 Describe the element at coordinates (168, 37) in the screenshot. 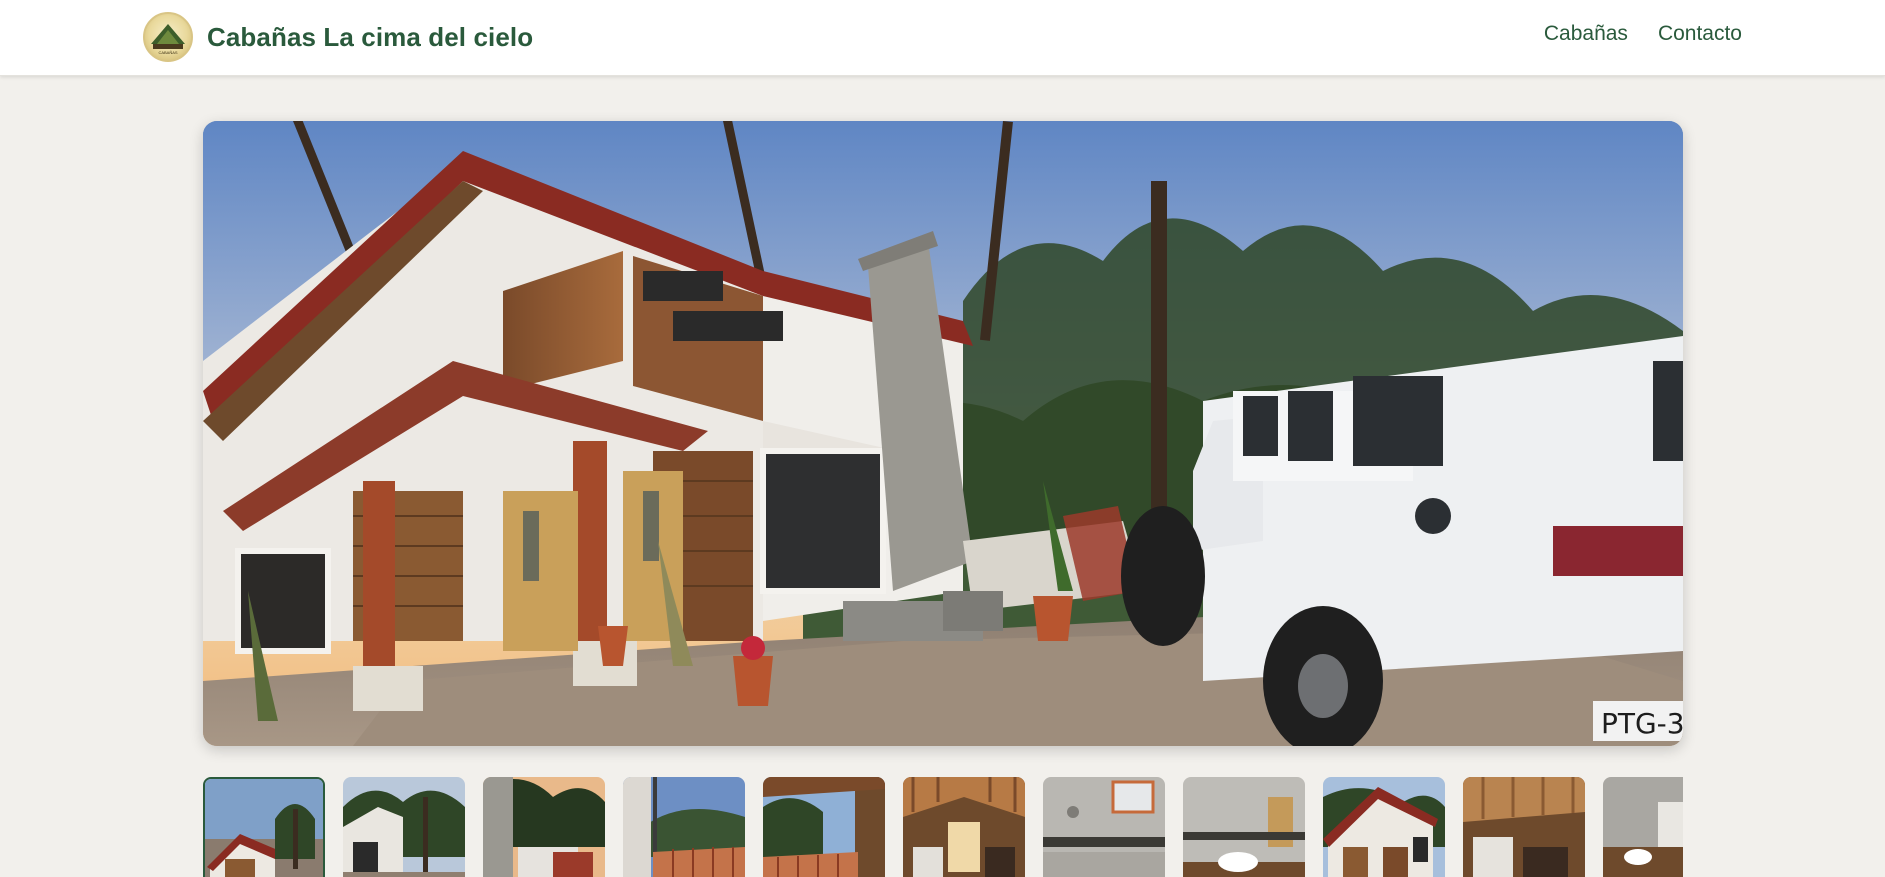

I see `brand-logo: CABAÑAS` at that location.